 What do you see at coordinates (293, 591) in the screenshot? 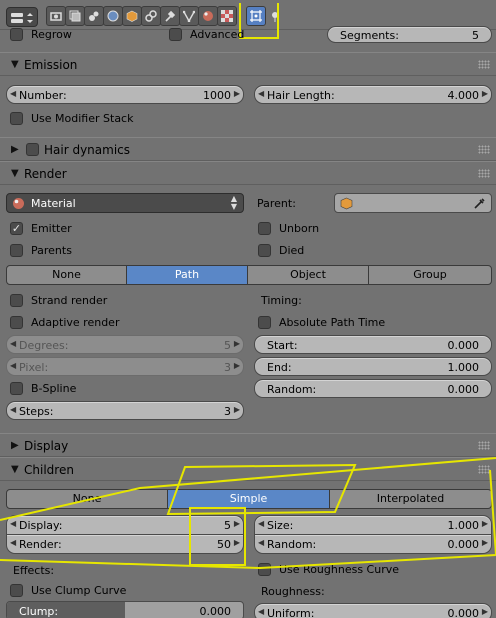
I see `roughness-label: Roughness:` at bounding box center [293, 591].